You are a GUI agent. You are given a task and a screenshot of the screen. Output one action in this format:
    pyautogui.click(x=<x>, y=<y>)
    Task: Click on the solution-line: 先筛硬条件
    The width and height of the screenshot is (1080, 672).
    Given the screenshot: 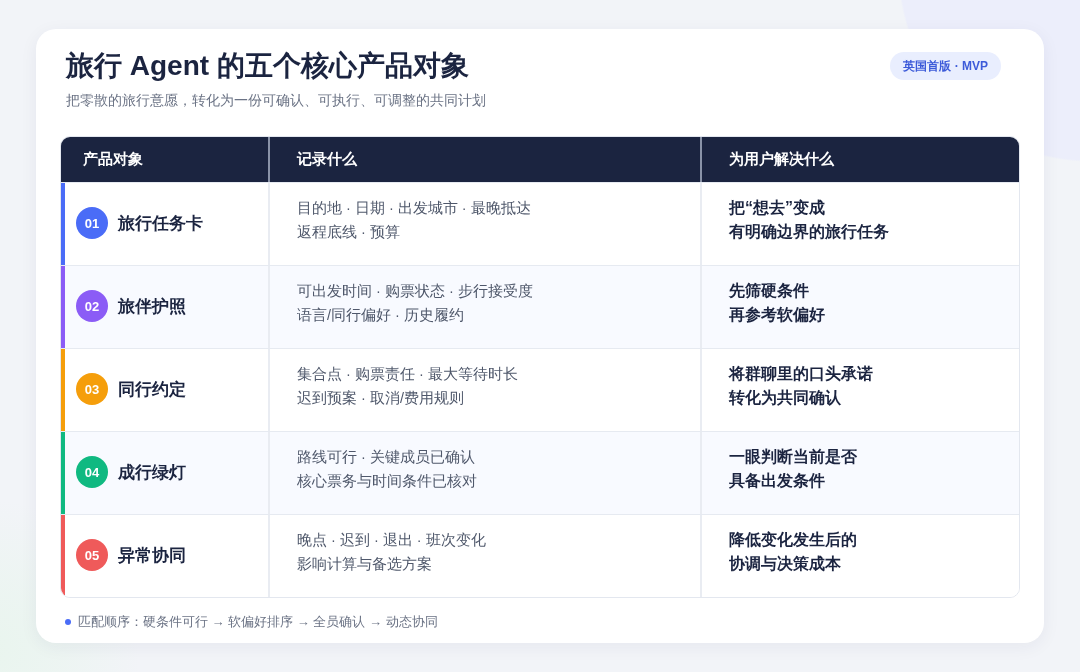 What is the action you would take?
    pyautogui.click(x=769, y=291)
    